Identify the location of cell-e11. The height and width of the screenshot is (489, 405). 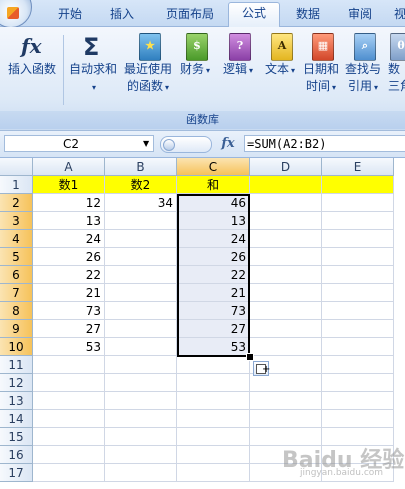
(358, 365).